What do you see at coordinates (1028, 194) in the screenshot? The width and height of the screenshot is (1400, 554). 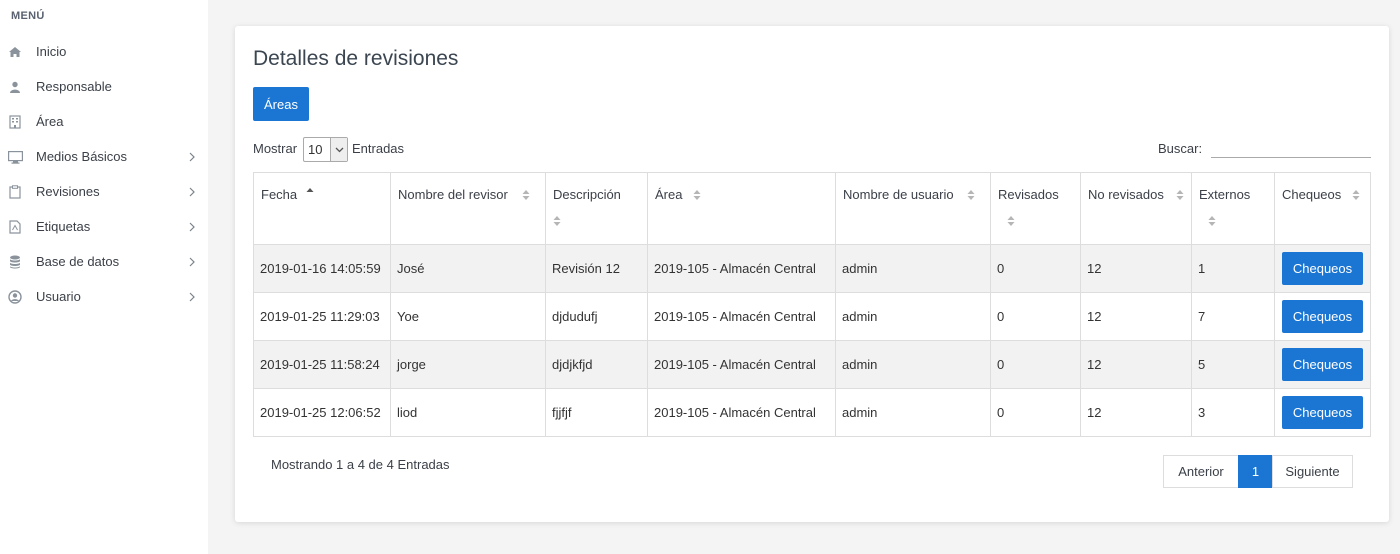 I see `column-header-label: Revisados` at bounding box center [1028, 194].